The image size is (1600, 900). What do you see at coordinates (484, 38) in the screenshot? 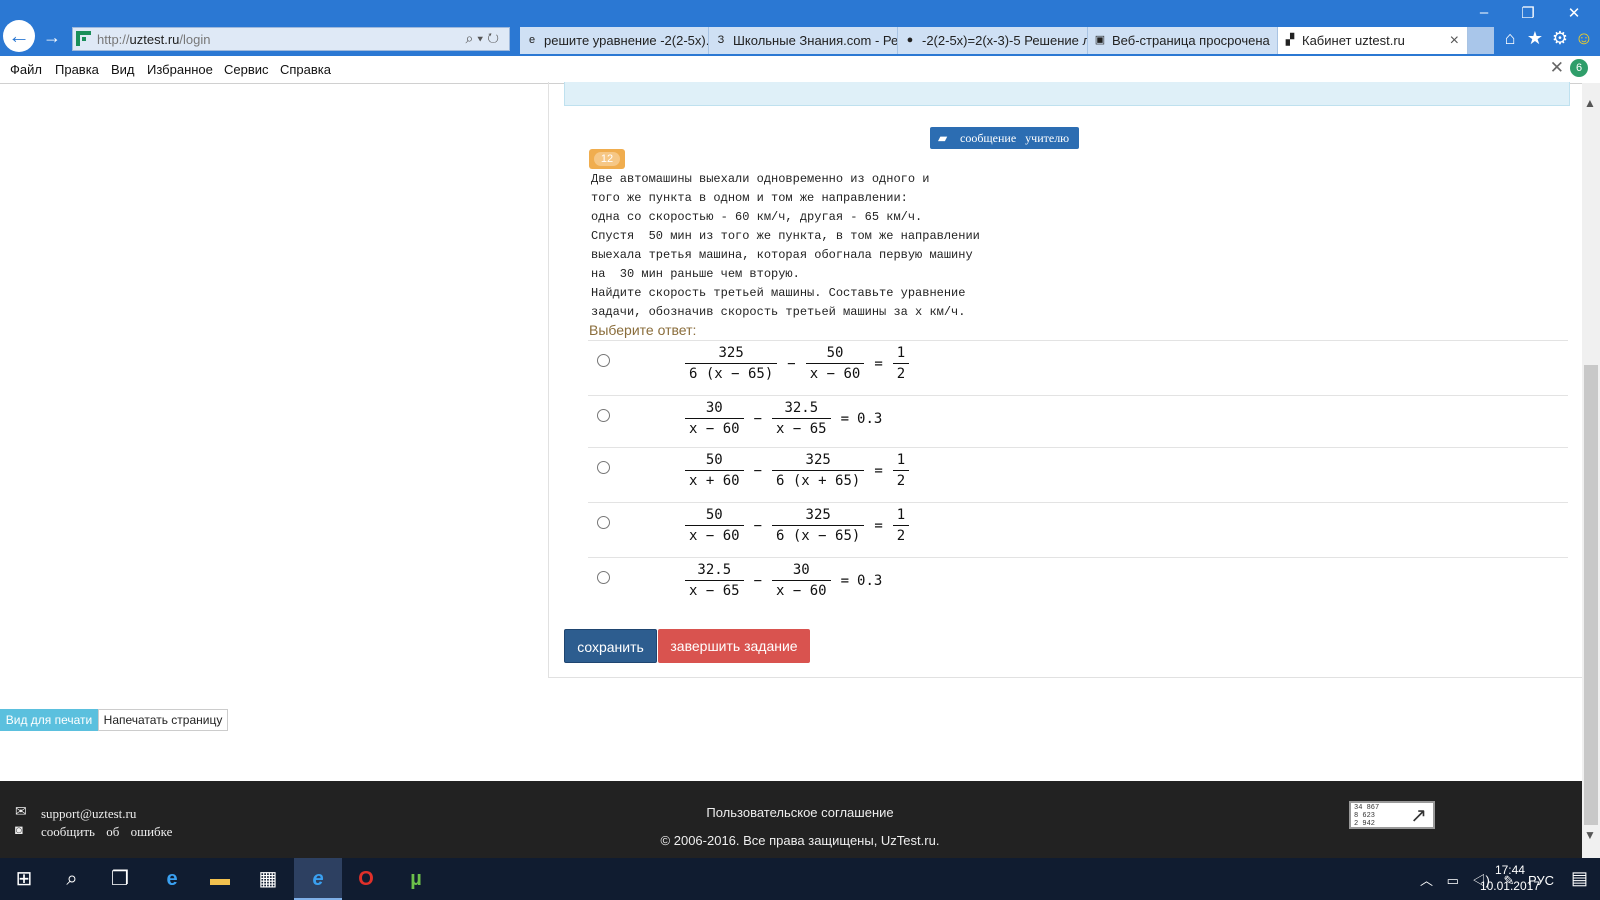
I see `address-search-refresh-icons: ⌕▾↻` at bounding box center [484, 38].